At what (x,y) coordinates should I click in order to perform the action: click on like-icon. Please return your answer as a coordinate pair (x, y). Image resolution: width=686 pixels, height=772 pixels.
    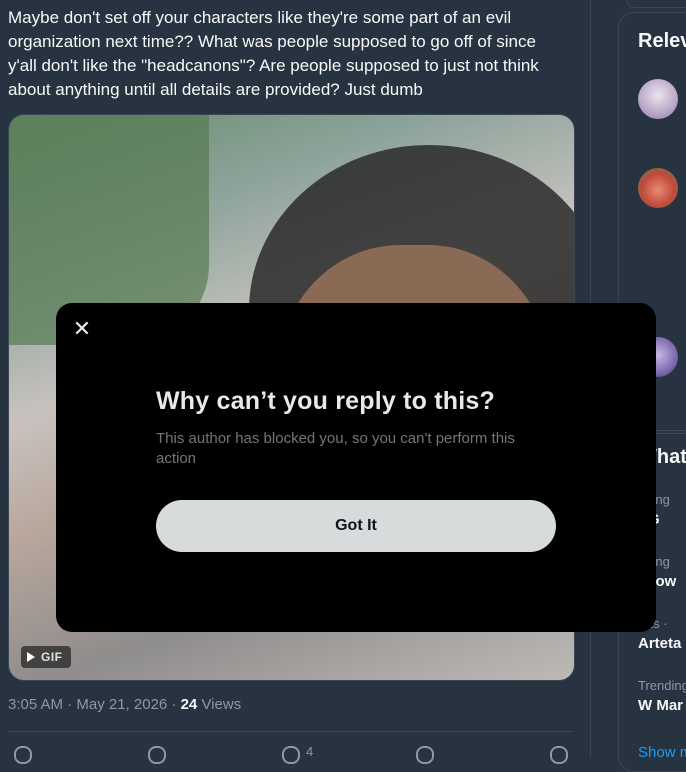
    Looking at the image, I should click on (291, 755).